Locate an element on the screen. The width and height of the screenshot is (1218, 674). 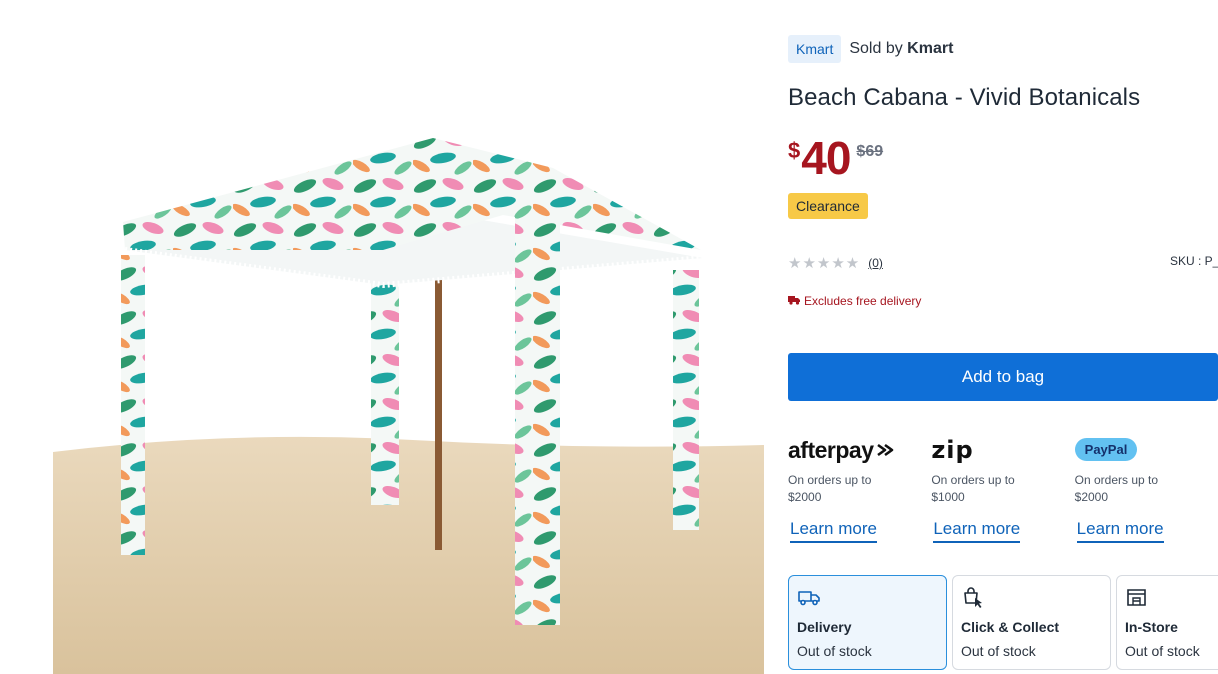
price-row: $ 40 $69 is located at coordinates (835, 158).